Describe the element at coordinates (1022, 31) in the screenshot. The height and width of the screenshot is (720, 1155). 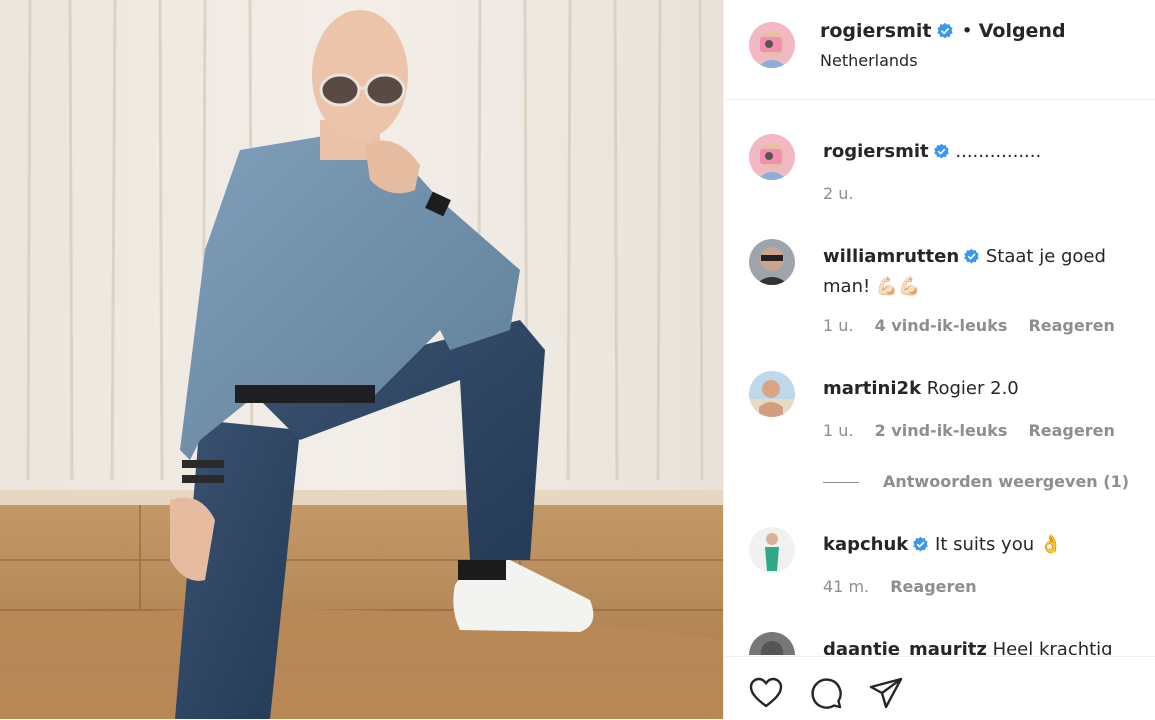
I see `following-button: Volgend` at that location.